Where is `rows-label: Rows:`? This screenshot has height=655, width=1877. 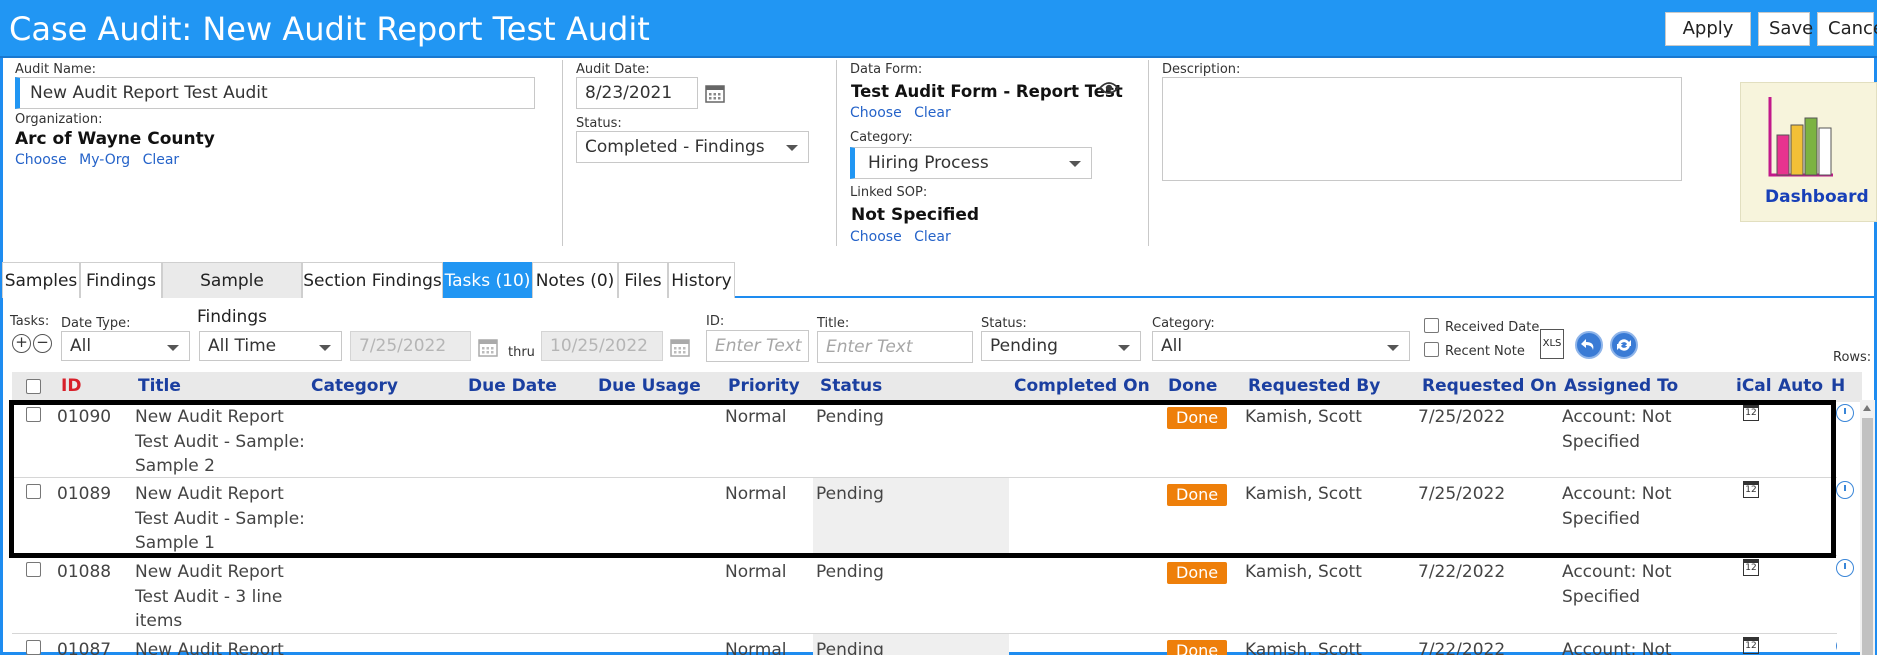
rows-label: Rows: is located at coordinates (1852, 357).